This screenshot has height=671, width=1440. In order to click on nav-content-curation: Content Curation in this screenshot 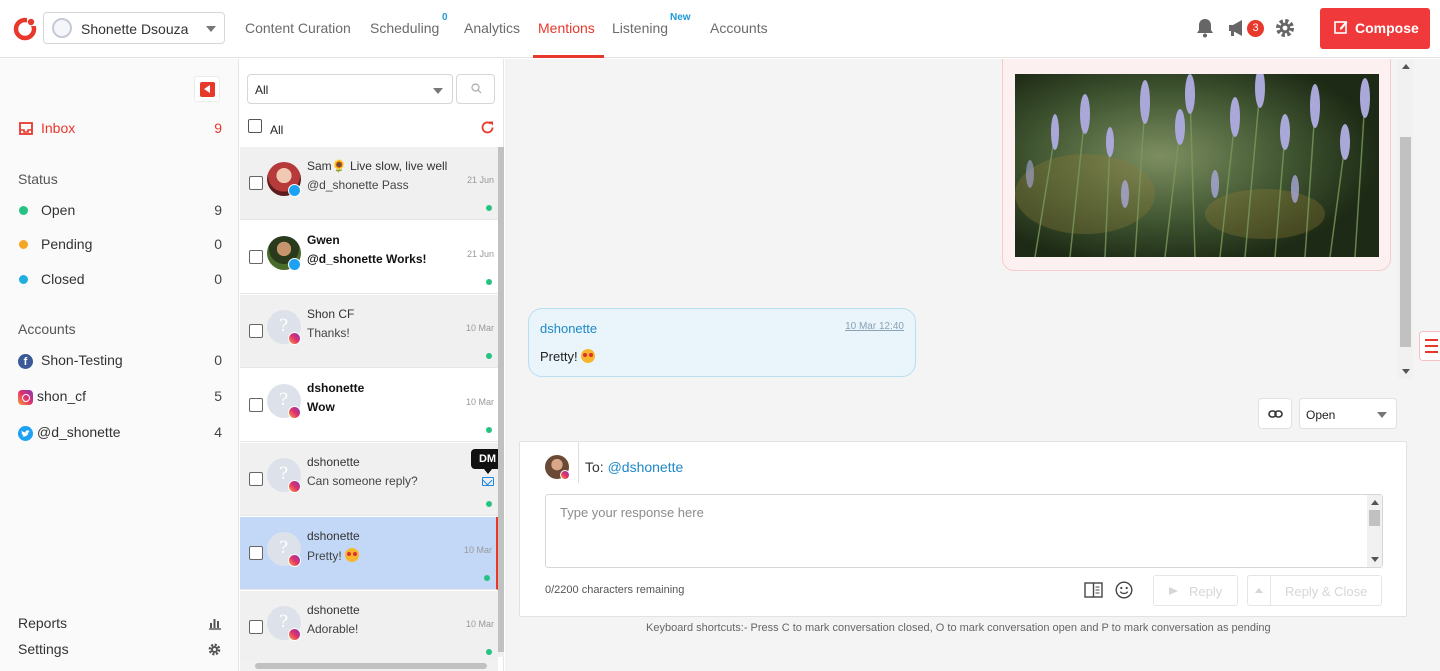, I will do `click(298, 28)`.